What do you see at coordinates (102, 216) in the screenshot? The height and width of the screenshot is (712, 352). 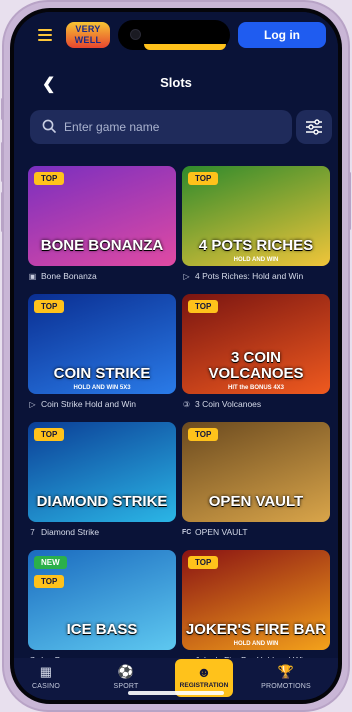 I see `game-thumbnail: TOP BONE BONANZA` at bounding box center [102, 216].